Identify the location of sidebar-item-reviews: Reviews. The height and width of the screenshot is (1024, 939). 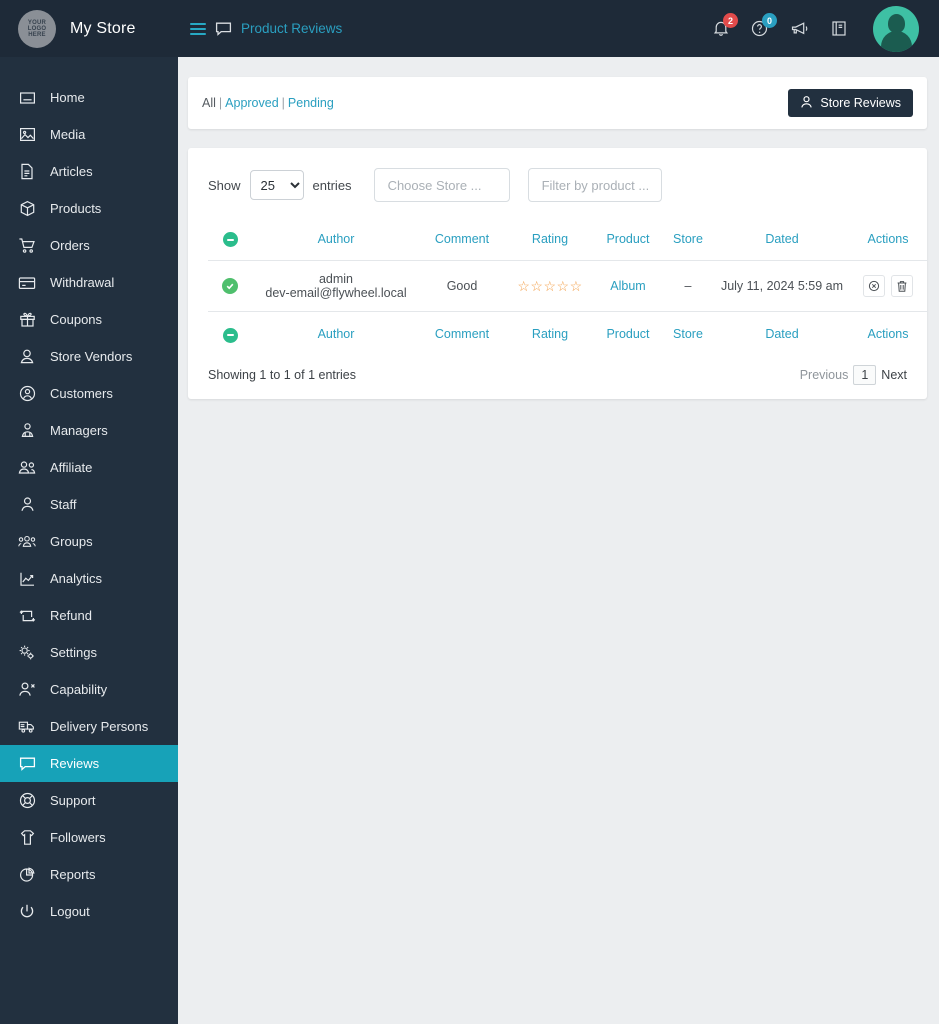
(89, 763).